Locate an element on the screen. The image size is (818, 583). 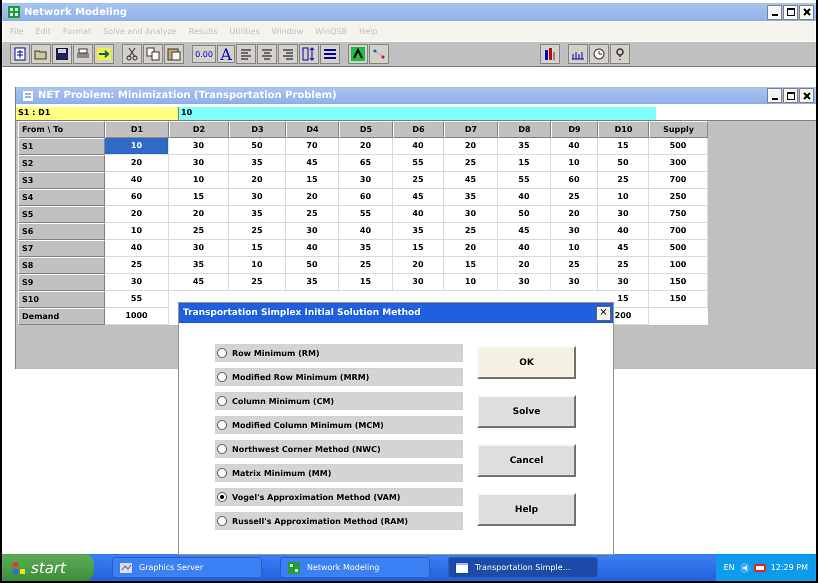
font-button: A is located at coordinates (226, 54).